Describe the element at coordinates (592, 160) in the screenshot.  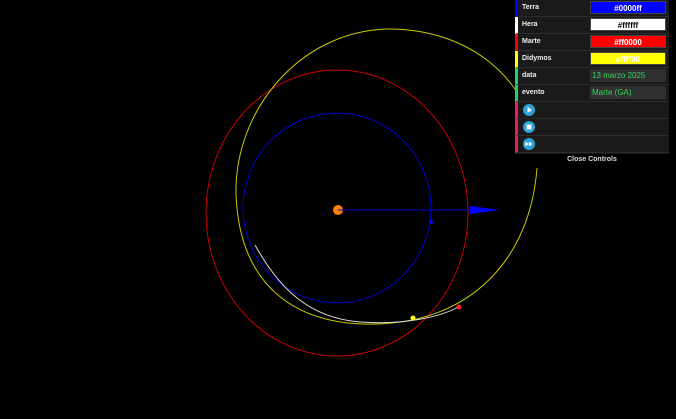
I see `close-controls-button: Close Controls` at that location.